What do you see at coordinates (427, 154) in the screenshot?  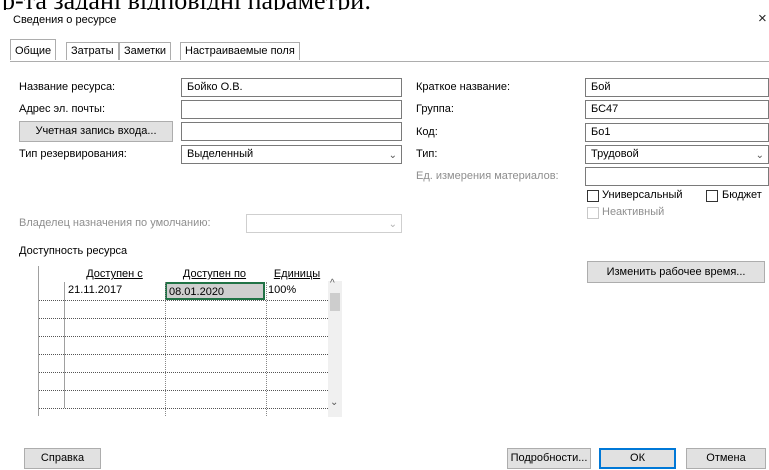 I see `type-label: Тип:` at bounding box center [427, 154].